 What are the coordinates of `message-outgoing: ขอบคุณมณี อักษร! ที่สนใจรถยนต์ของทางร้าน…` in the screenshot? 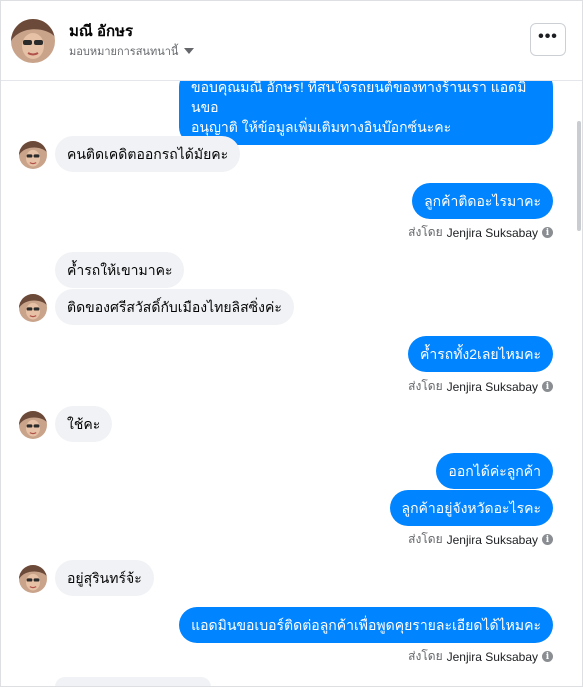 It's located at (366, 113).